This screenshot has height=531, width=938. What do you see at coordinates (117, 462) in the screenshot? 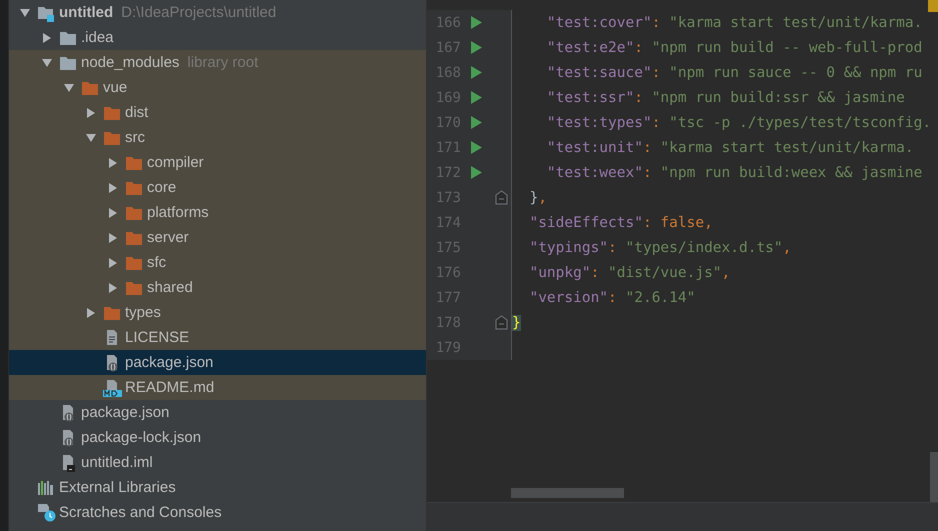
I see `tree-item-label: untitled.iml` at bounding box center [117, 462].